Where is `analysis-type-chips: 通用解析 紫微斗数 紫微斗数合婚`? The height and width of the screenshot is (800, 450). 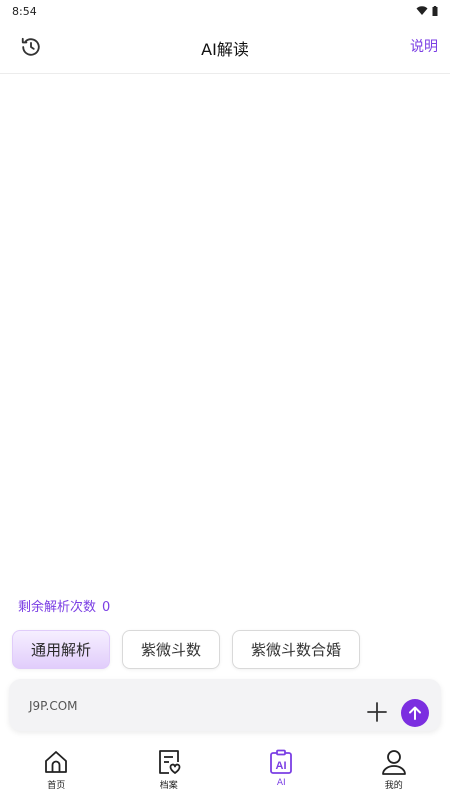 analysis-type-chips: 通用解析 紫微斗数 紫微斗数合婚 is located at coordinates (186, 649).